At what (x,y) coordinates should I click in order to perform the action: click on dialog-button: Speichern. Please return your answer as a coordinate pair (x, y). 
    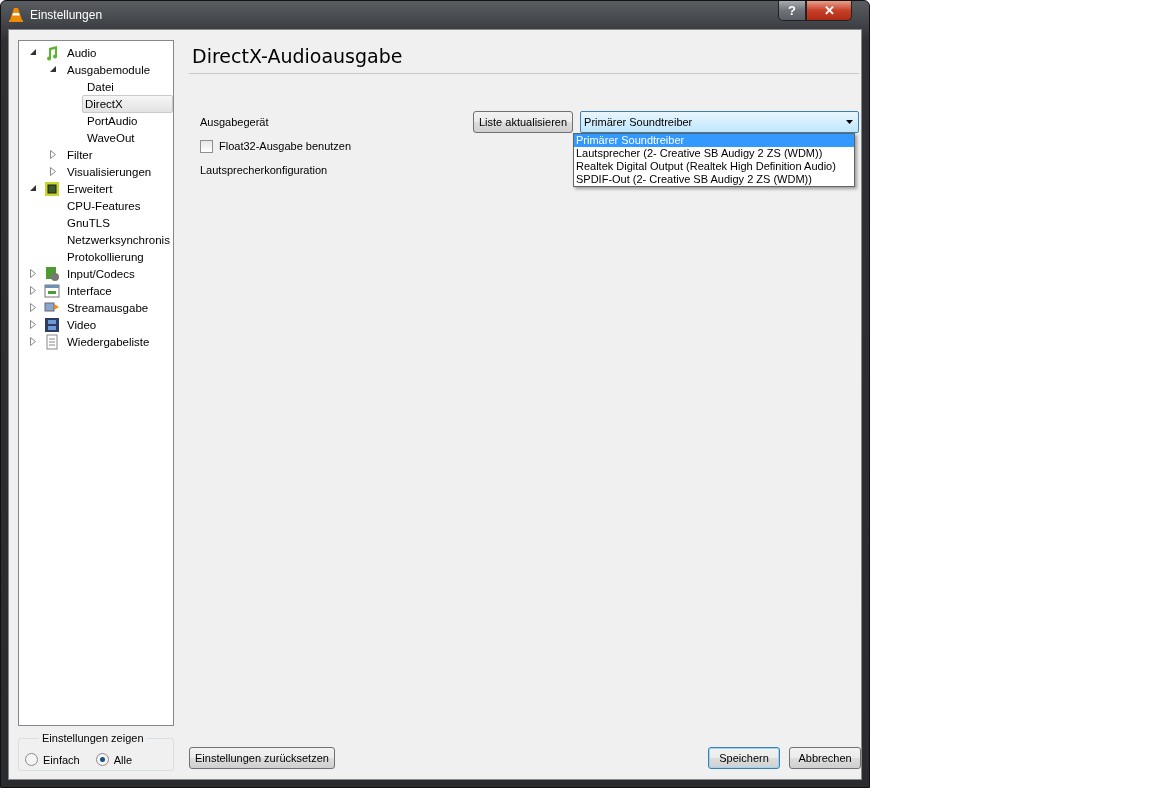
    Looking at the image, I should click on (744, 758).